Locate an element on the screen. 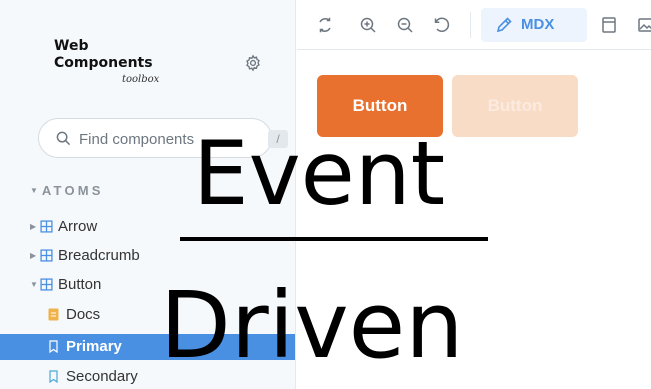 The width and height of the screenshot is (651, 389). frame-icon is located at coordinates (609, 25).